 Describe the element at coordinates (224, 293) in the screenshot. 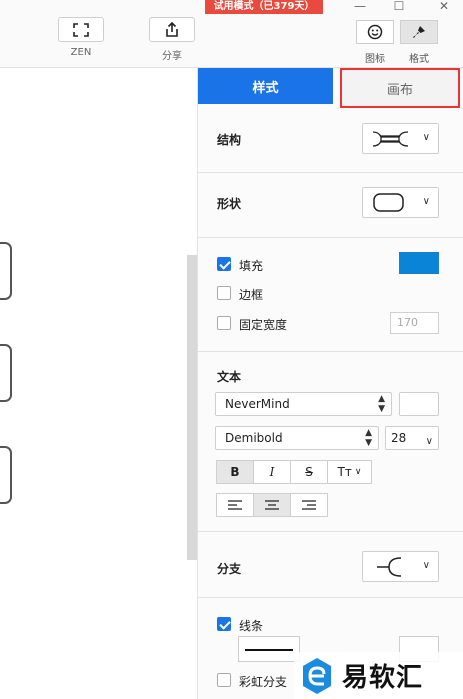

I see `border-checkbox` at that location.